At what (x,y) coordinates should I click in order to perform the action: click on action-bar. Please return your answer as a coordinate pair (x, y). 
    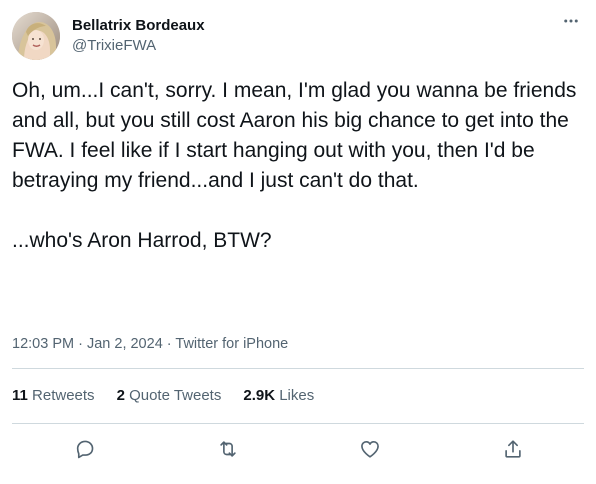
    Looking at the image, I should click on (298, 449).